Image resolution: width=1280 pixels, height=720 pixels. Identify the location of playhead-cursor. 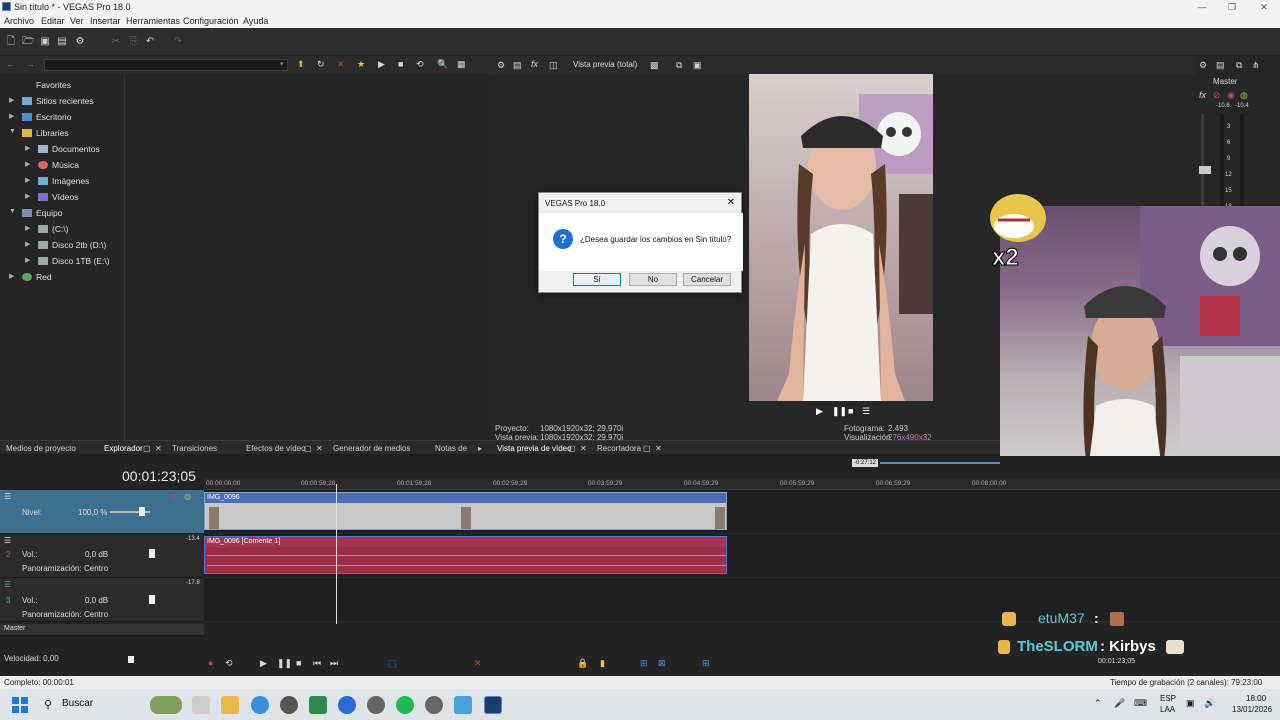
(336, 554).